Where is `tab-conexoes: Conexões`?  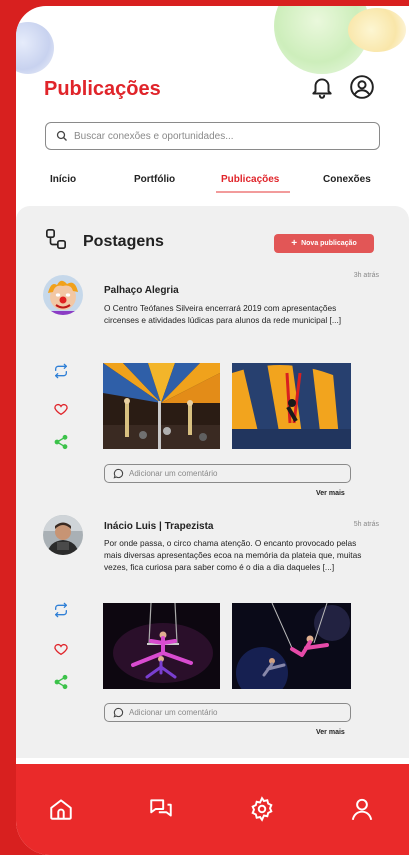
tab-conexoes: Conexões is located at coordinates (347, 179).